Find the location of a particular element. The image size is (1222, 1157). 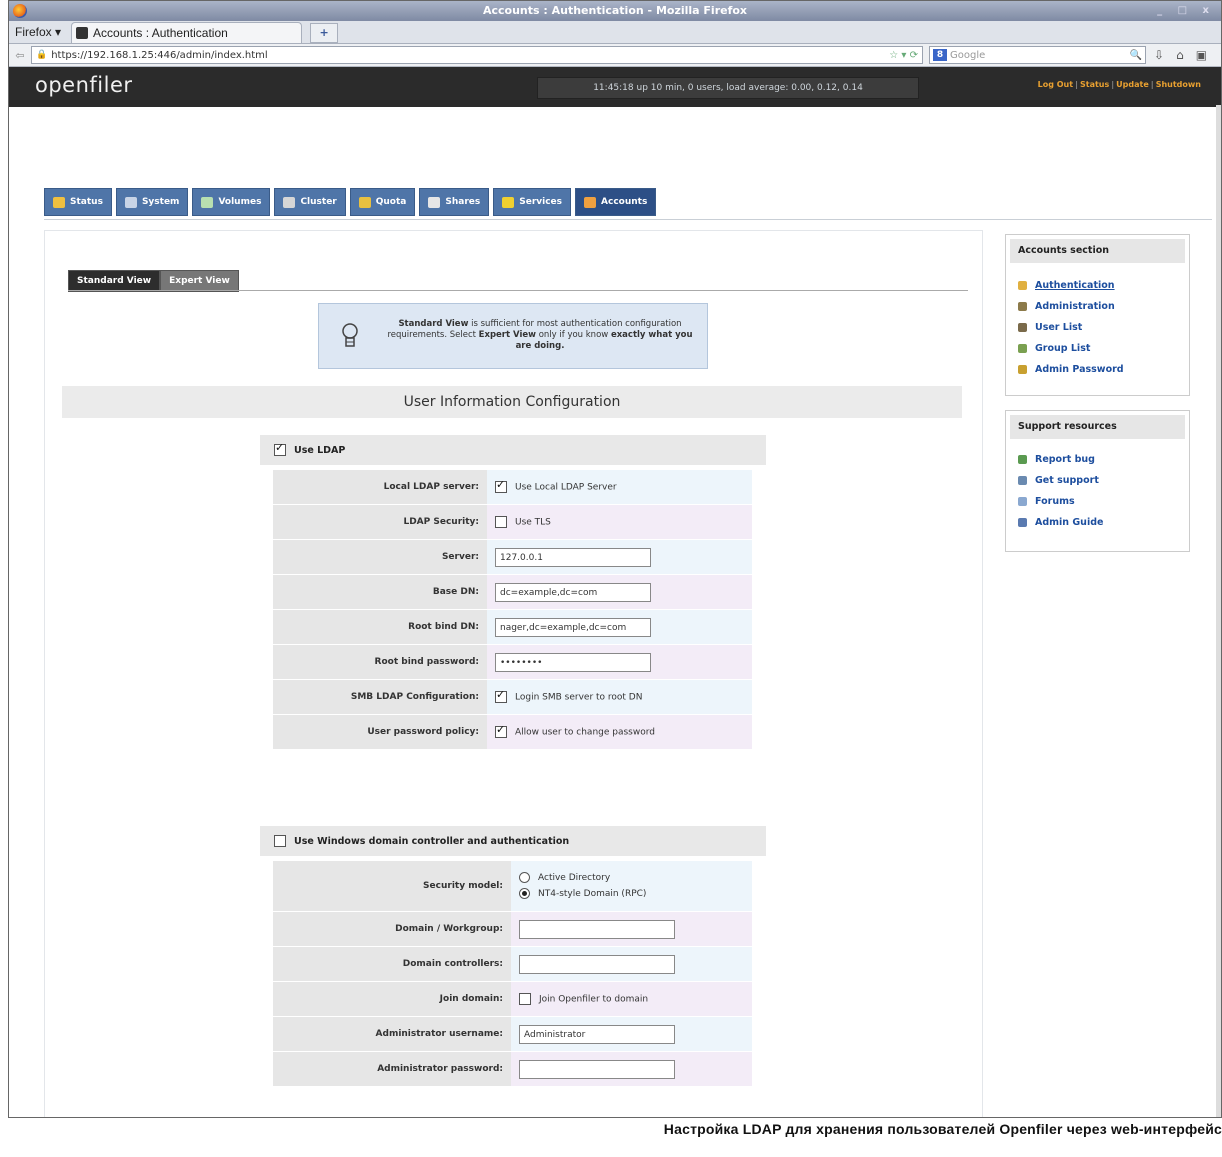

sidebar-item-authentication: Authentication is located at coordinates (1097, 285).